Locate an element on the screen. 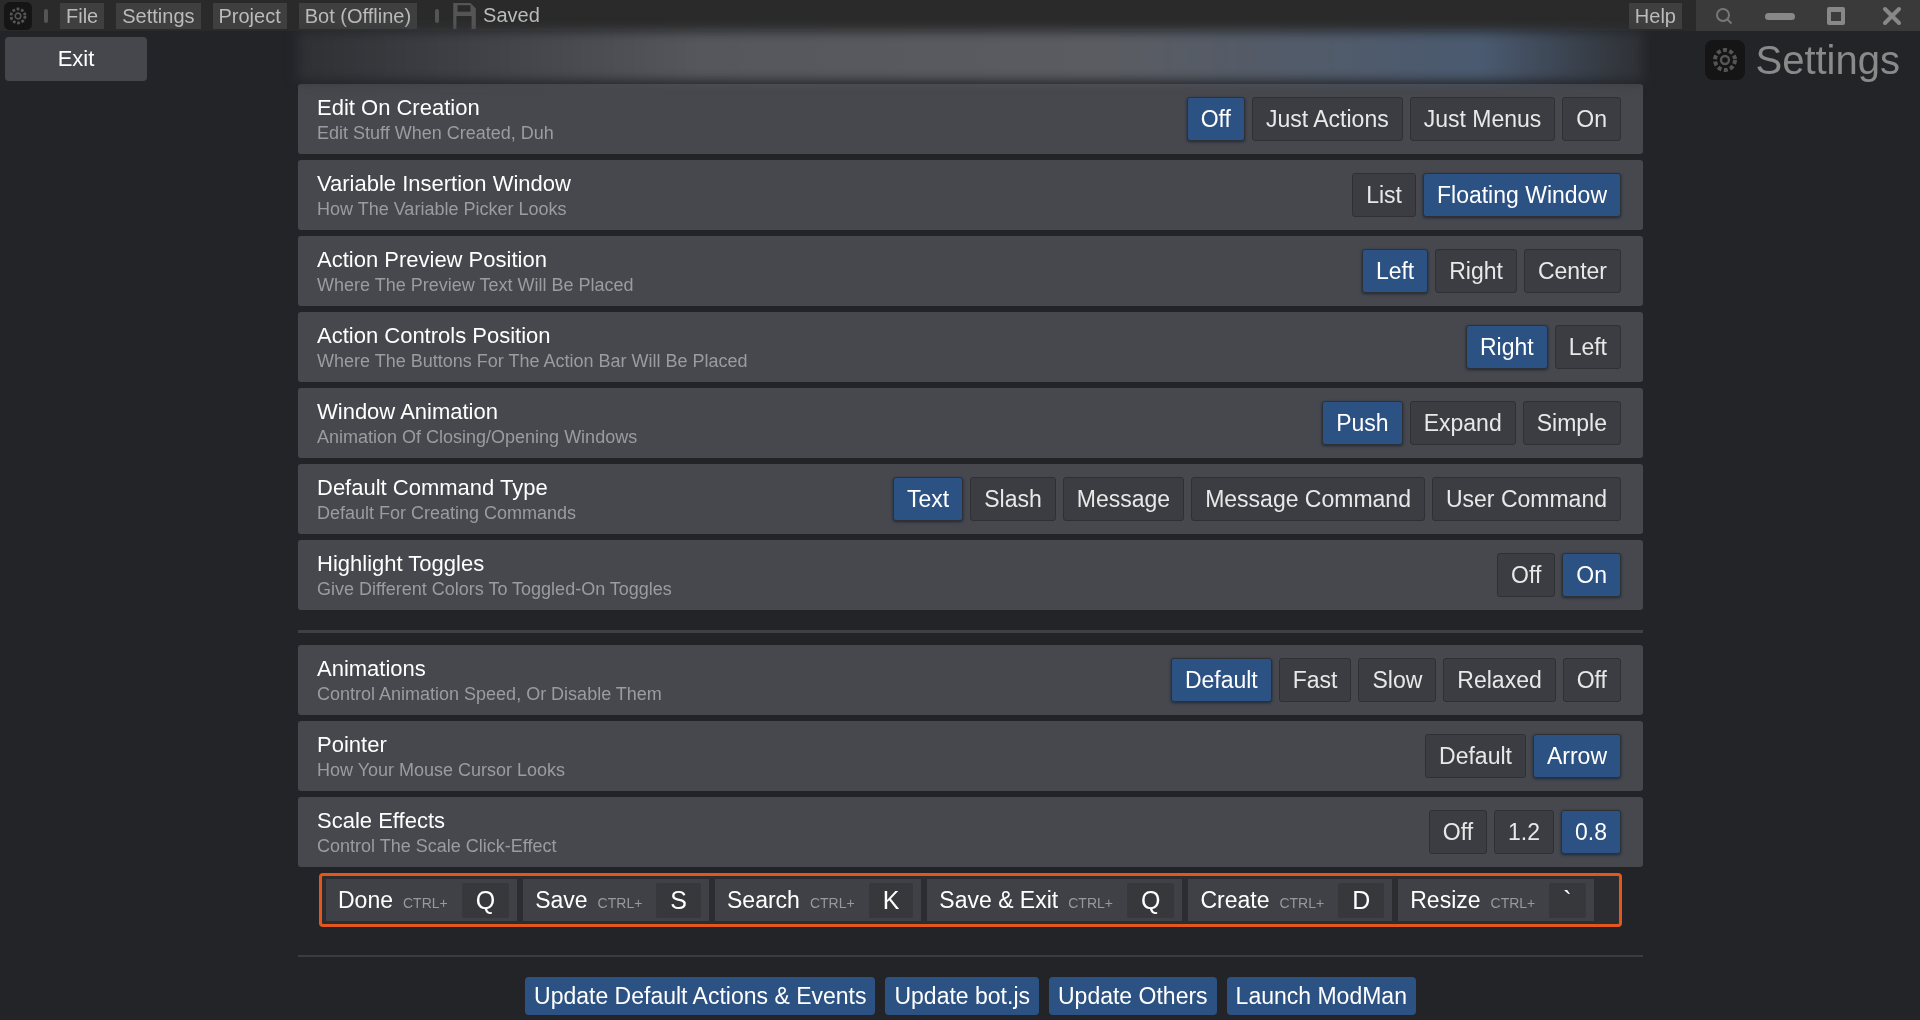 The height and width of the screenshot is (1020, 1920). minimize-icon is located at coordinates (1780, 15).